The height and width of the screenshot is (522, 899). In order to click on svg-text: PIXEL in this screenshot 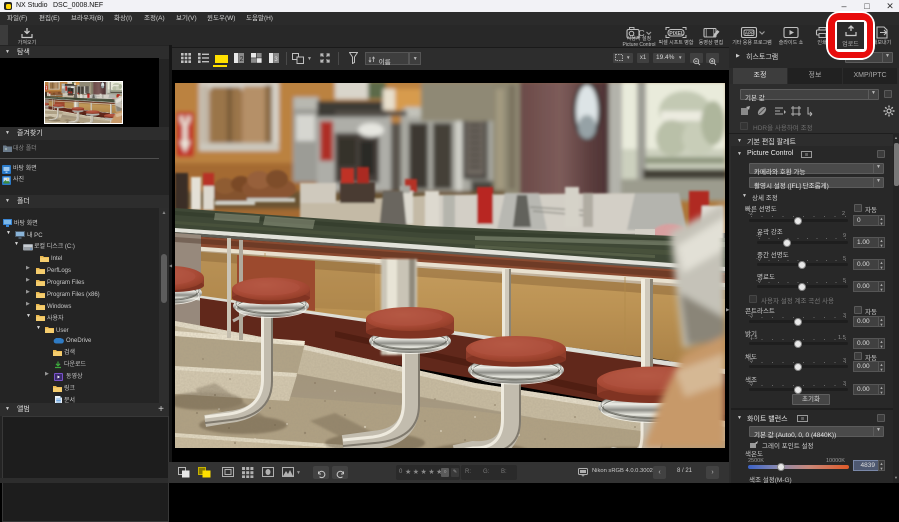, I will do `click(677, 34)`.